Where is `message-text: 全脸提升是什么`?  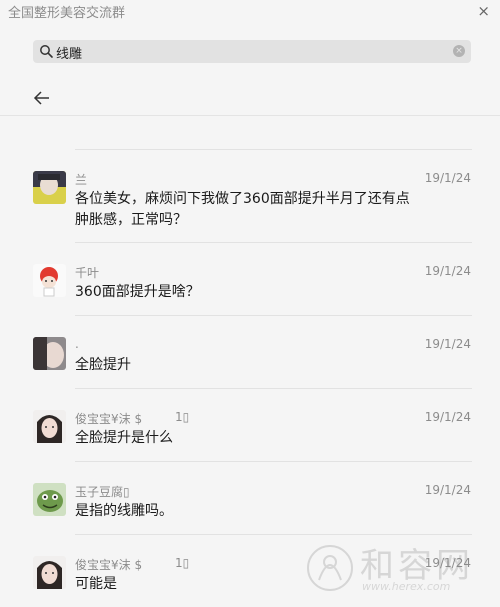 message-text: 全脸提升是什么 is located at coordinates (124, 438).